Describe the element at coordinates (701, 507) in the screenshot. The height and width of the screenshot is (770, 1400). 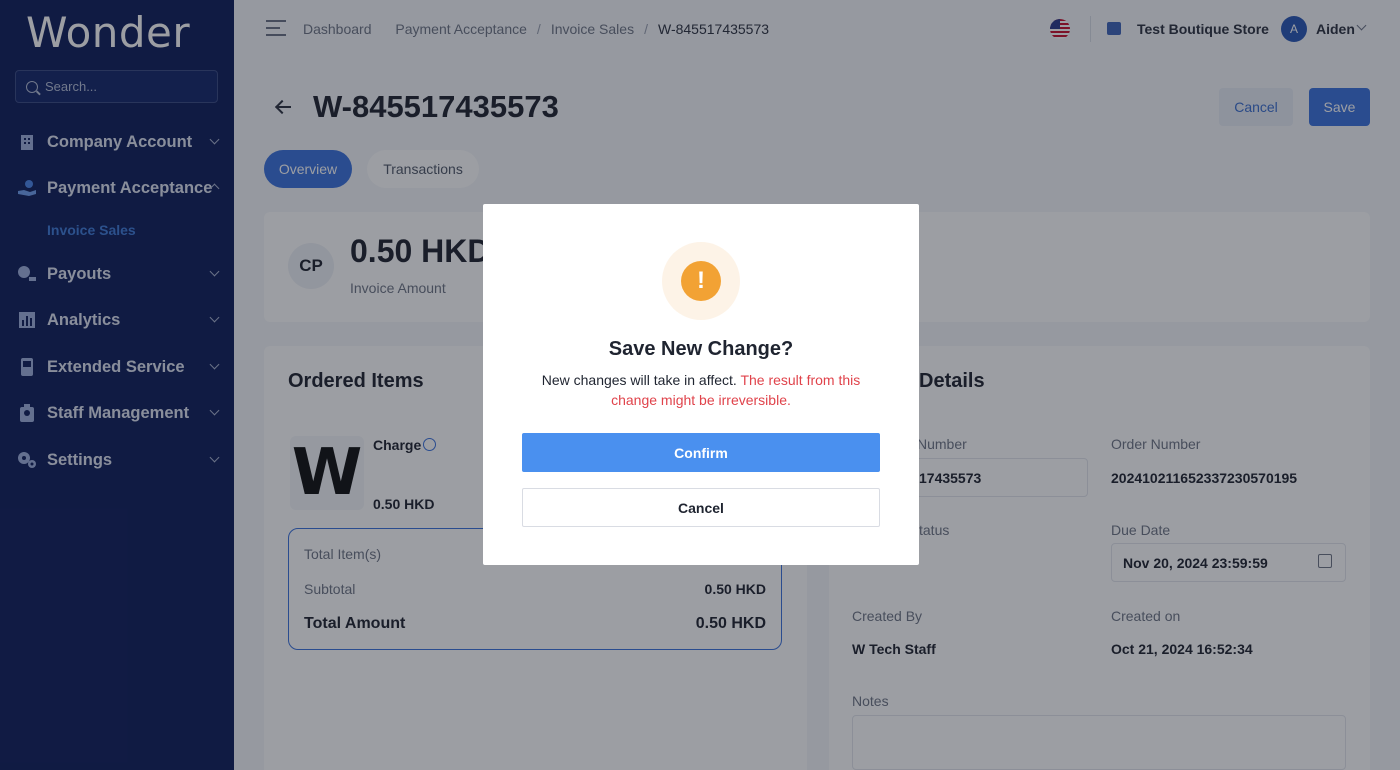
I see `dialog-cancel-button: Cancel` at that location.